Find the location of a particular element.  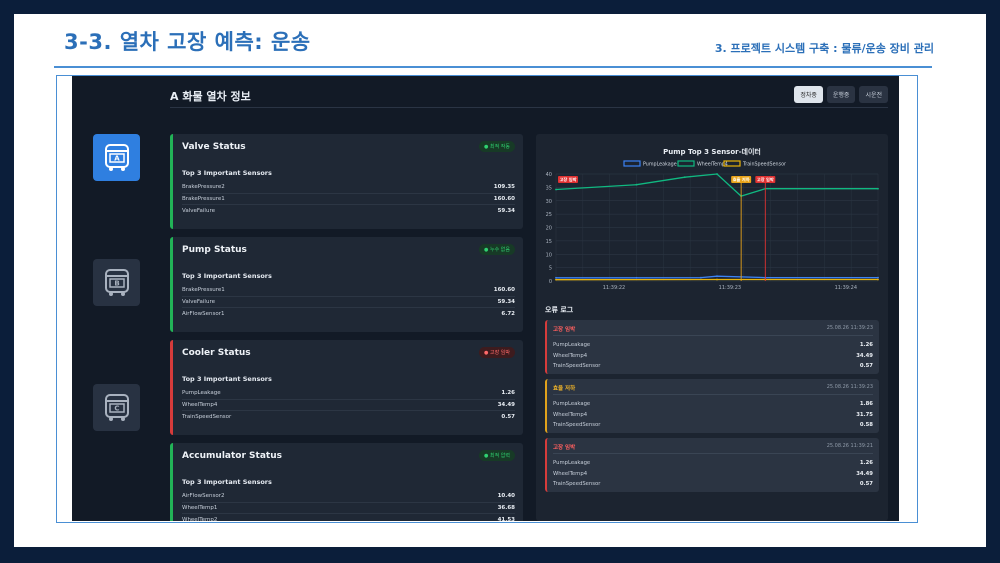

legend-label: WheelTemp4 is located at coordinates (712, 165).